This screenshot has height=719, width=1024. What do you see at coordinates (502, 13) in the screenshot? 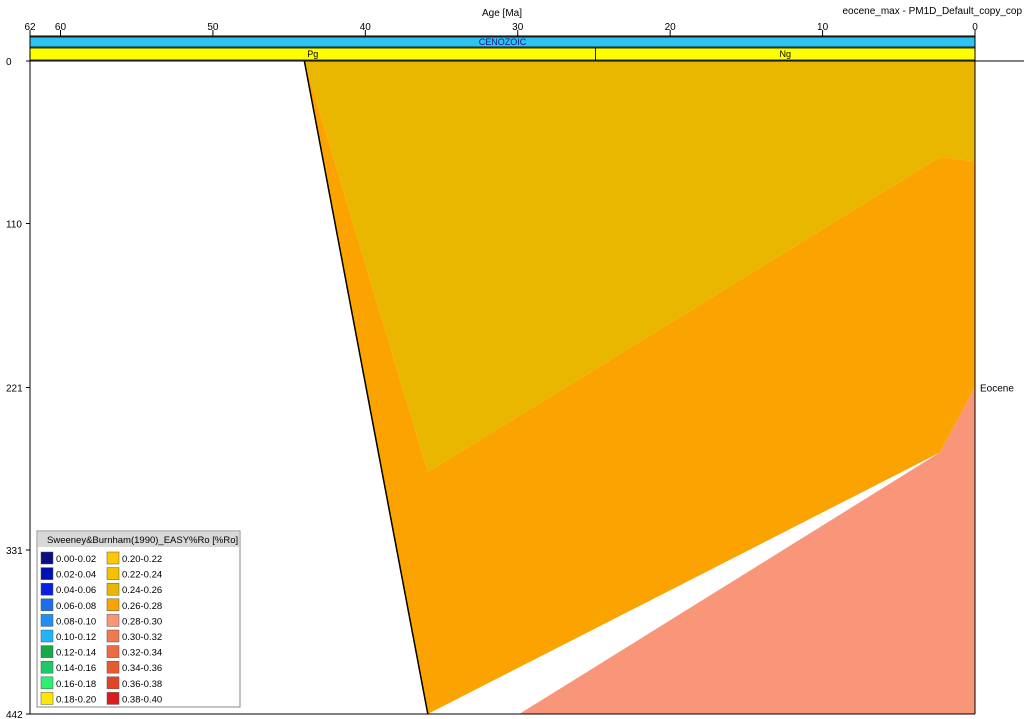
I see `x-axis-title: Age [Ma]` at bounding box center [502, 13].